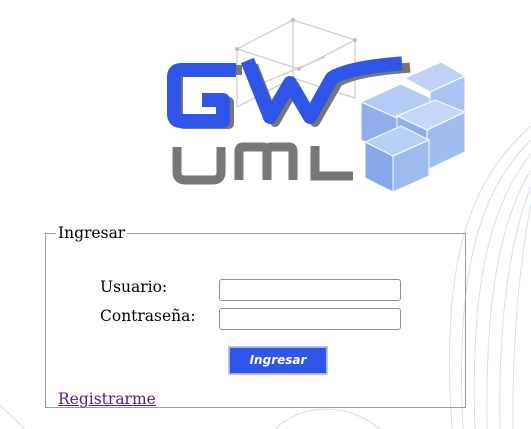  Describe the element at coordinates (278, 360) in the screenshot. I see `ingresar-button: Ingresar` at that location.